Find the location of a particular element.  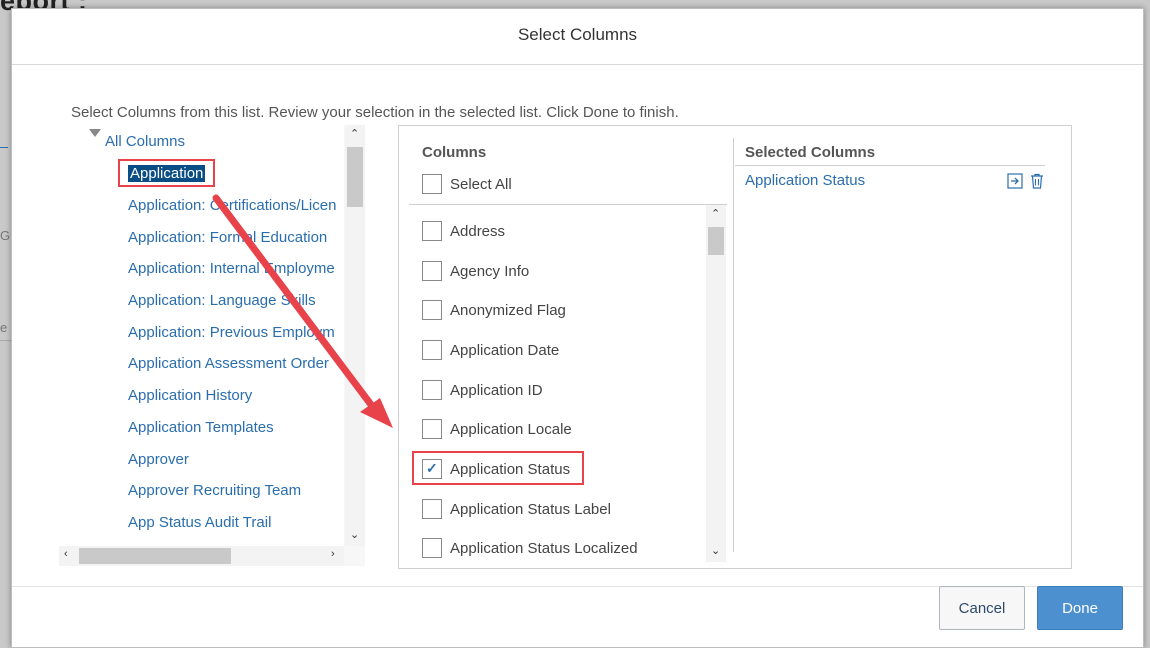

tree-item: Application Assessment Order is located at coordinates (228, 363).